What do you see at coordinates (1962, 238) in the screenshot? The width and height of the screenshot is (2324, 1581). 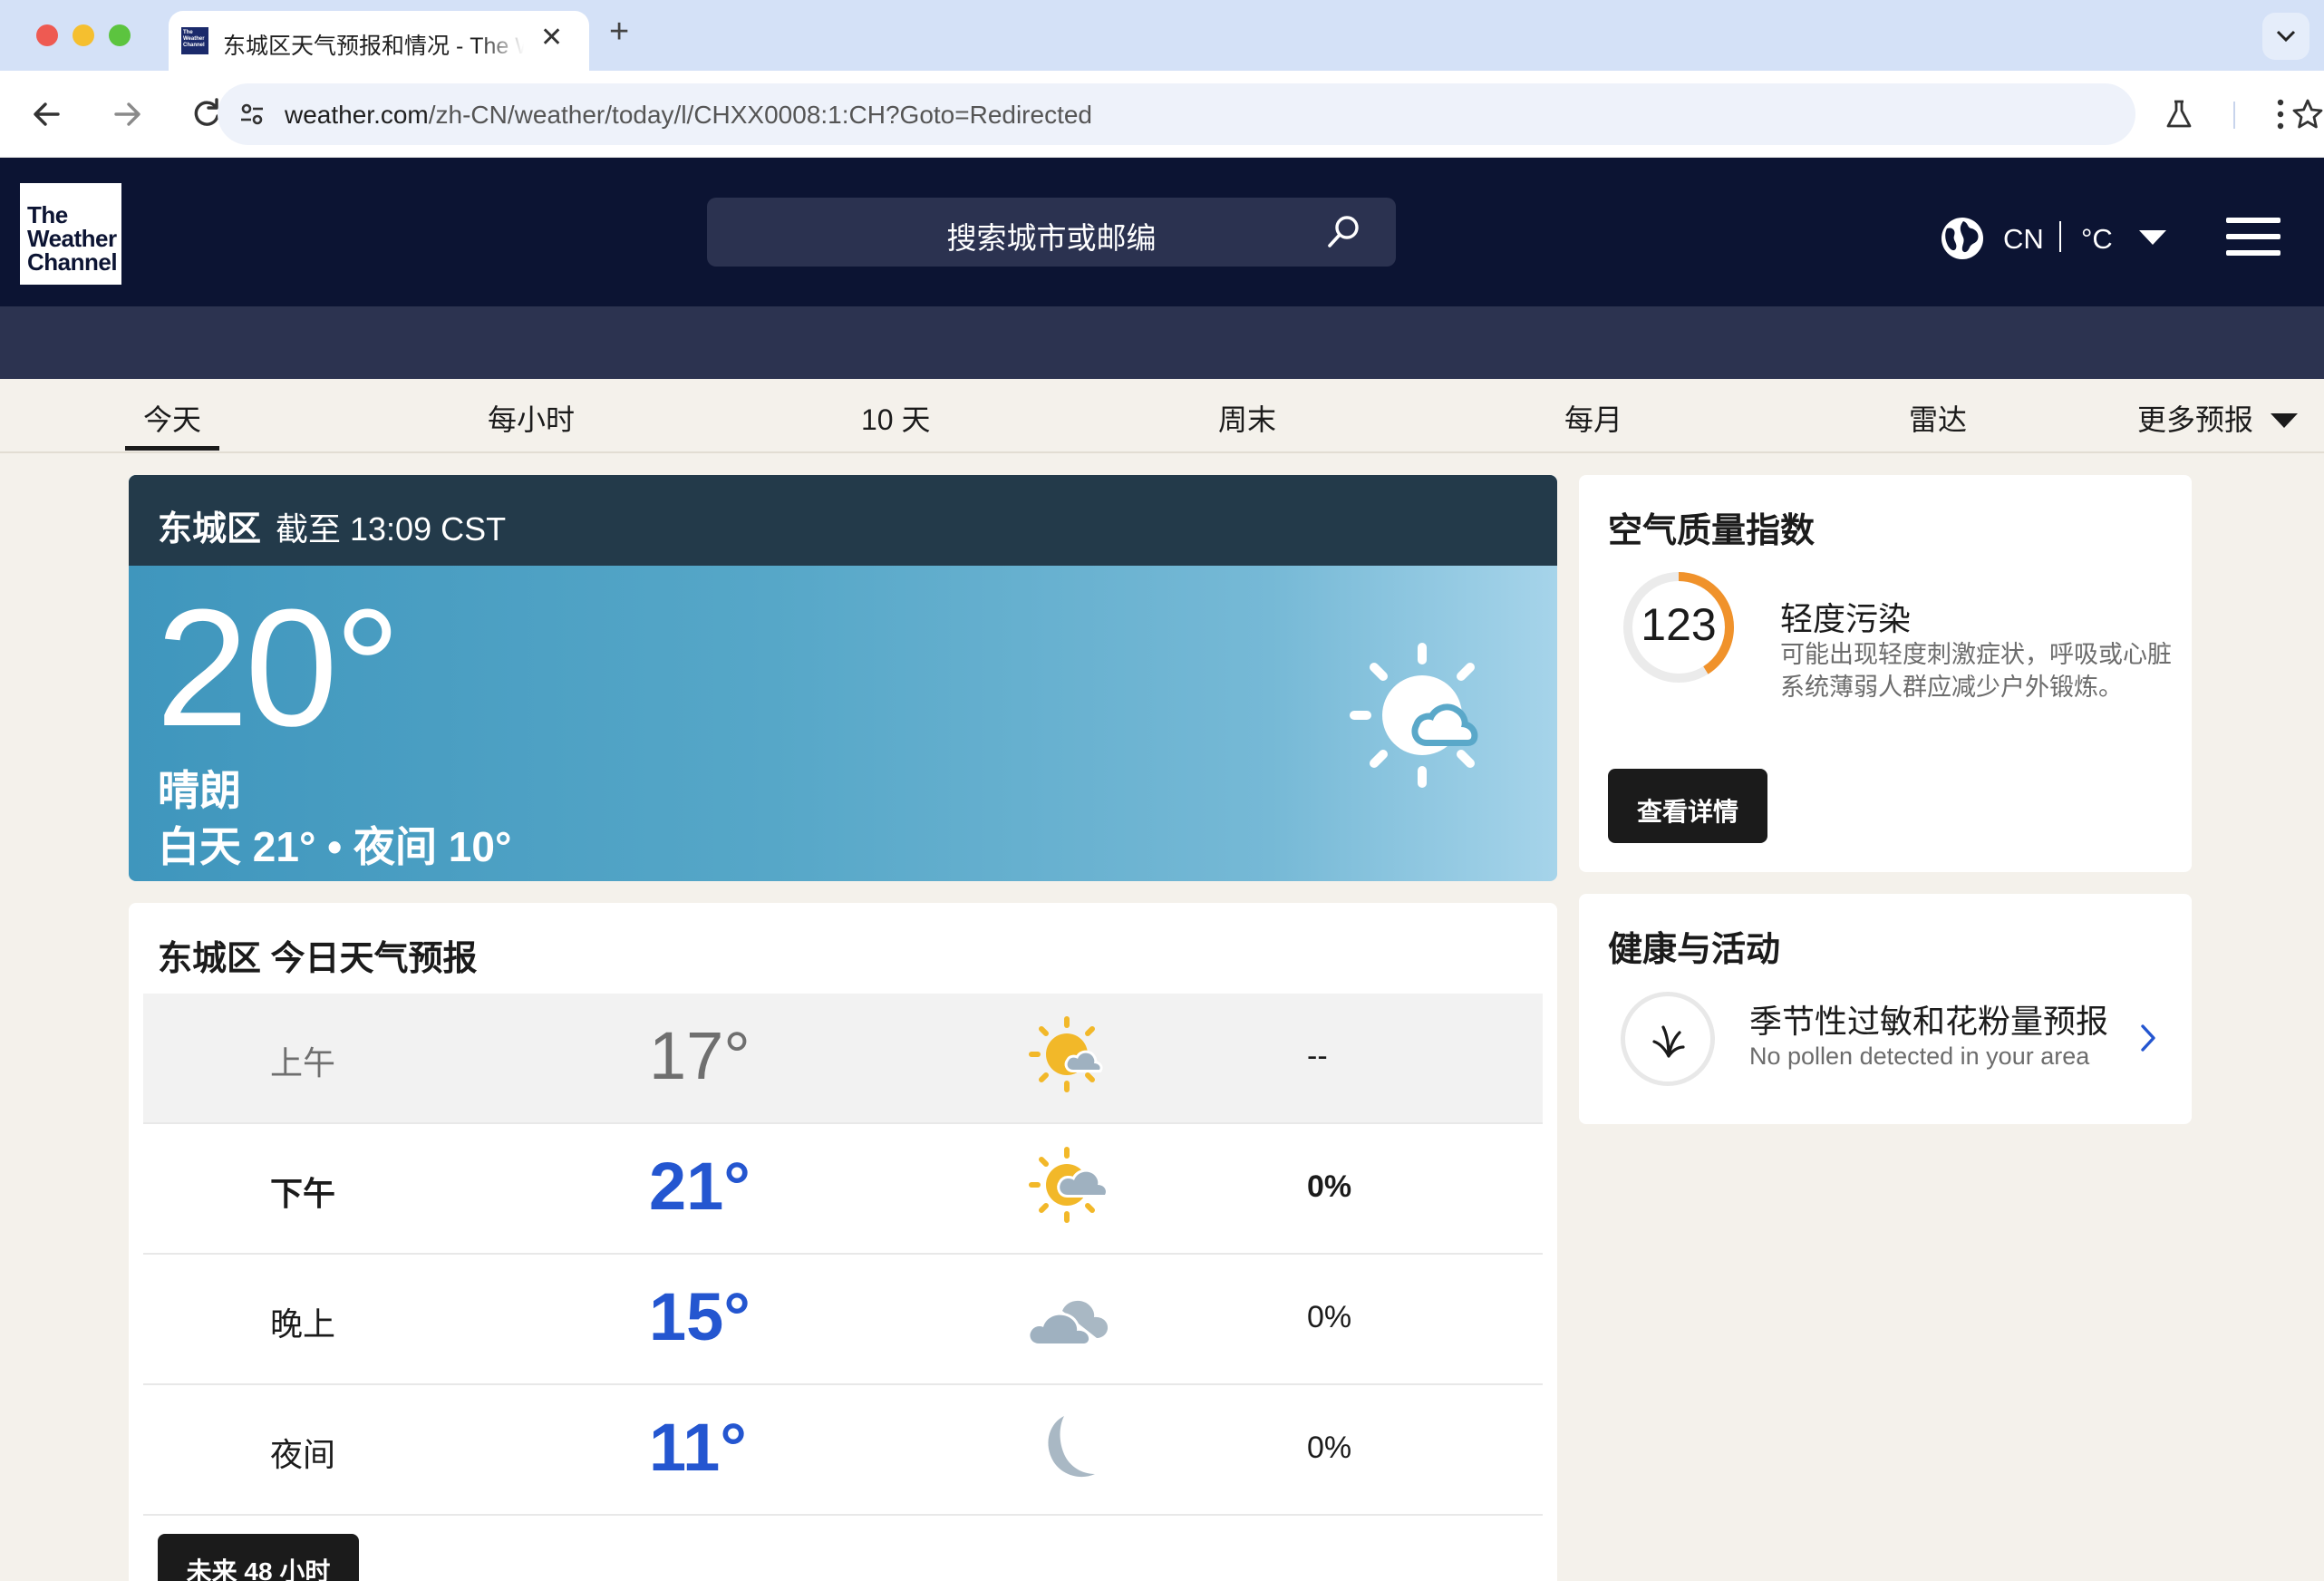 I see `globe-icon` at bounding box center [1962, 238].